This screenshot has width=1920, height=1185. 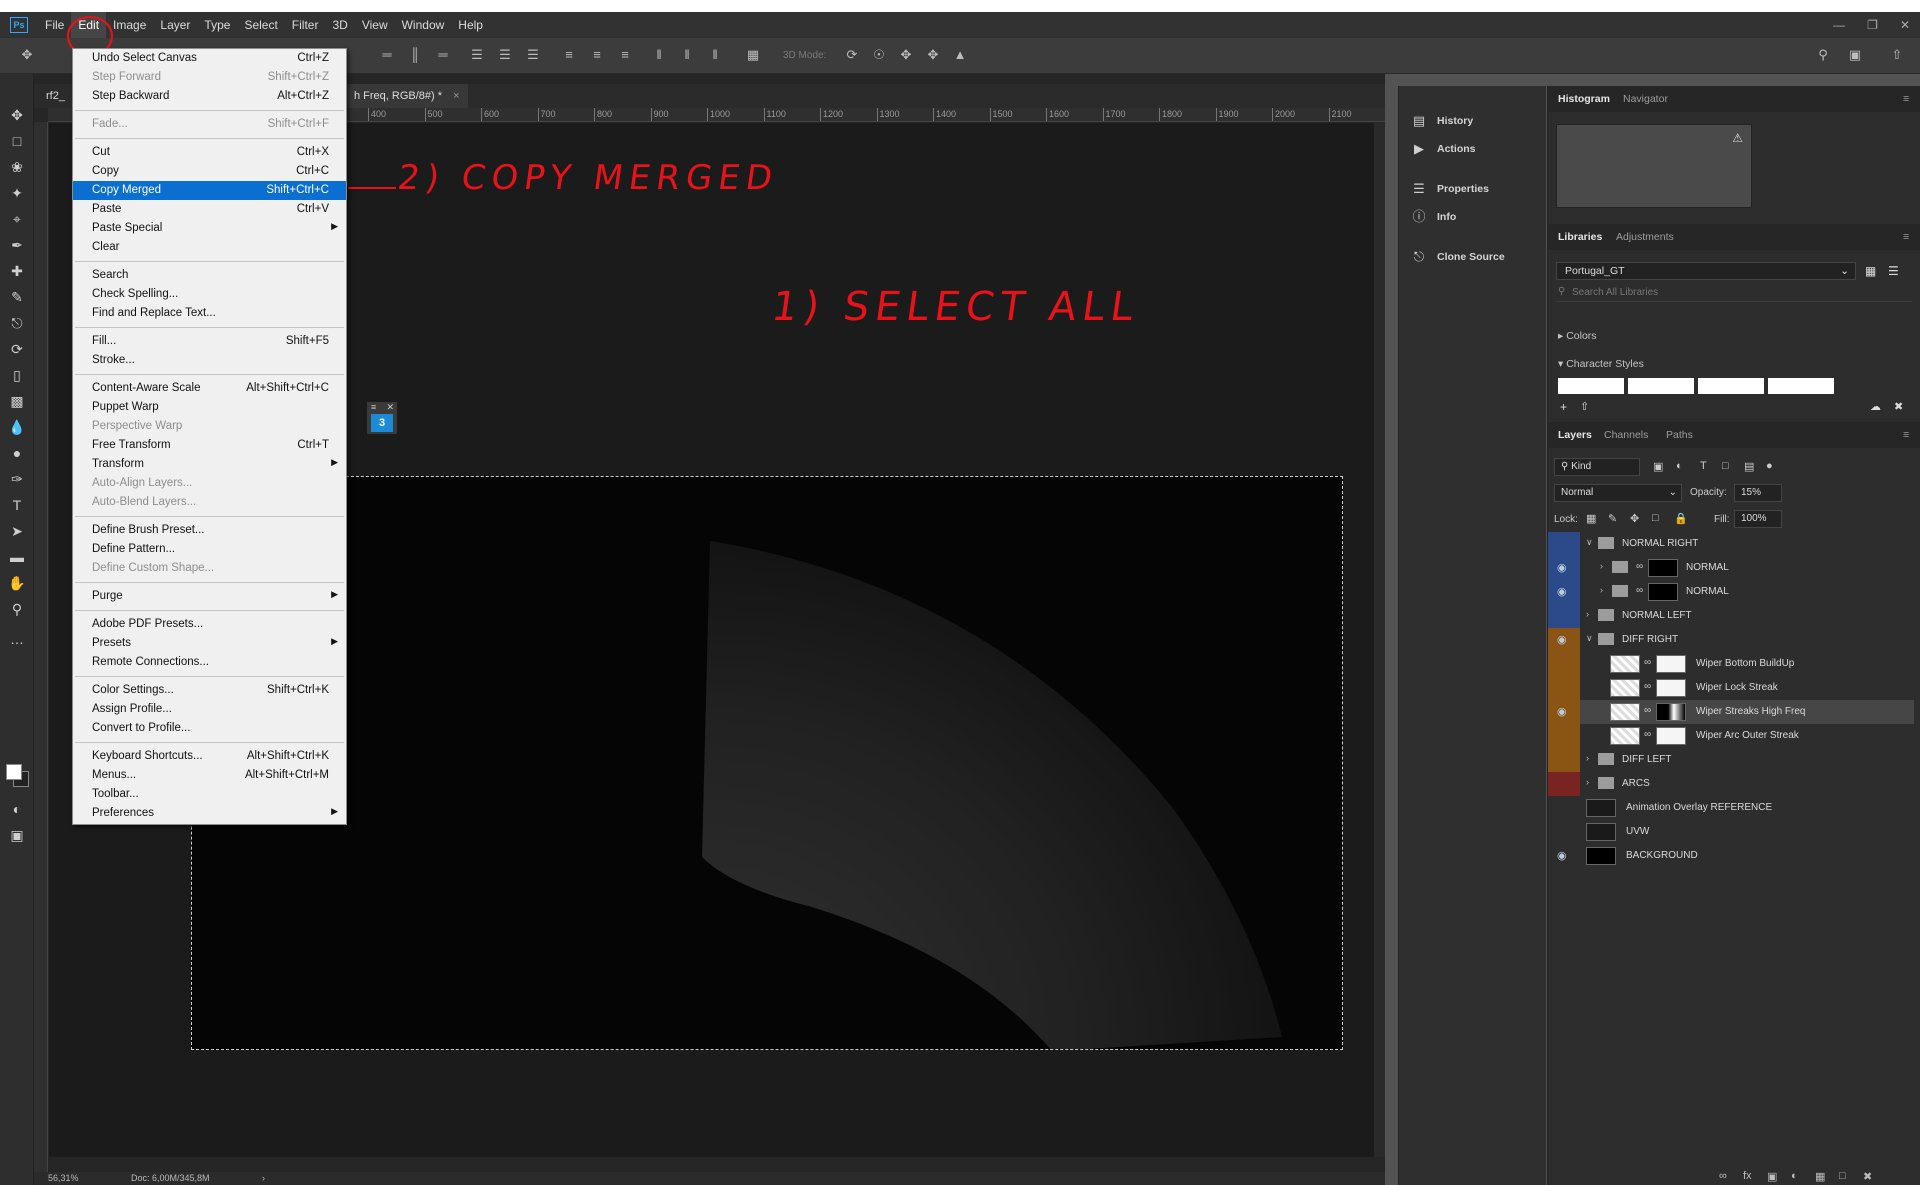 What do you see at coordinates (1597, 467) in the screenshot?
I see `layer-filter-kind: ⚲ Kind` at bounding box center [1597, 467].